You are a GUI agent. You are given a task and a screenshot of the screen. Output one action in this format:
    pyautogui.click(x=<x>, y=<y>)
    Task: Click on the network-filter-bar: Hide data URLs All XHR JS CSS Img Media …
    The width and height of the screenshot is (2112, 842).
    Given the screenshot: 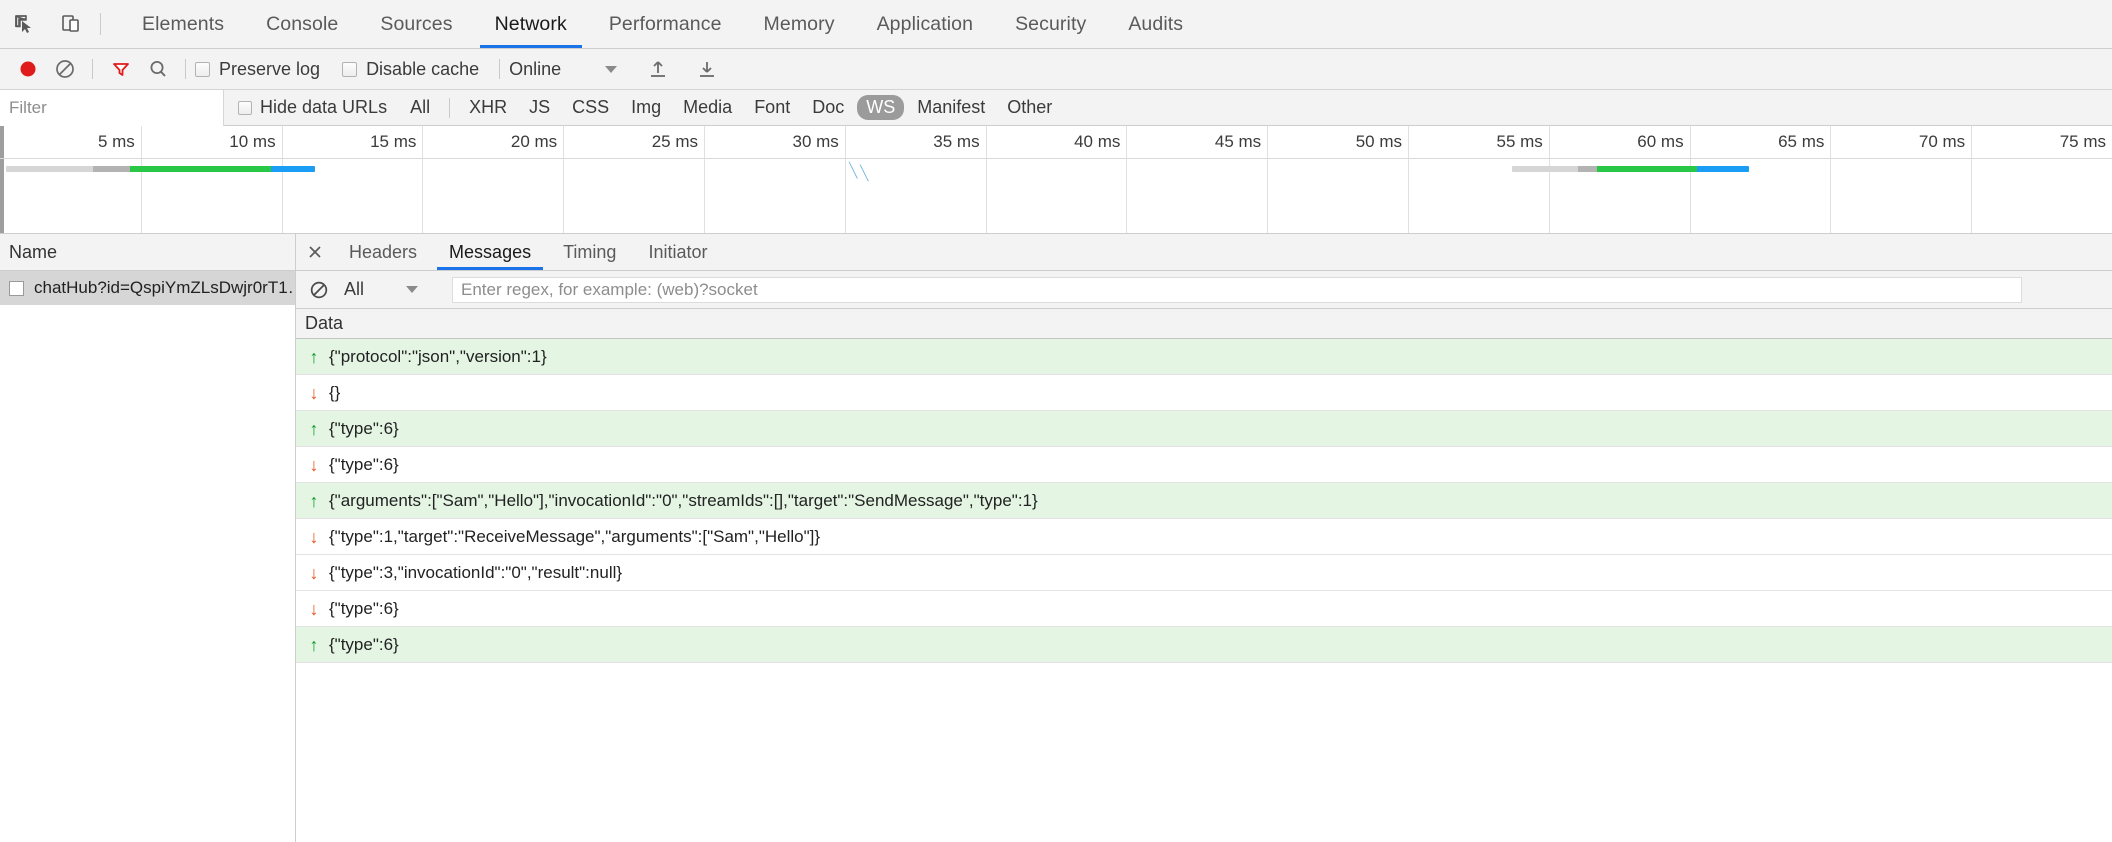 What is the action you would take?
    pyautogui.click(x=1056, y=107)
    